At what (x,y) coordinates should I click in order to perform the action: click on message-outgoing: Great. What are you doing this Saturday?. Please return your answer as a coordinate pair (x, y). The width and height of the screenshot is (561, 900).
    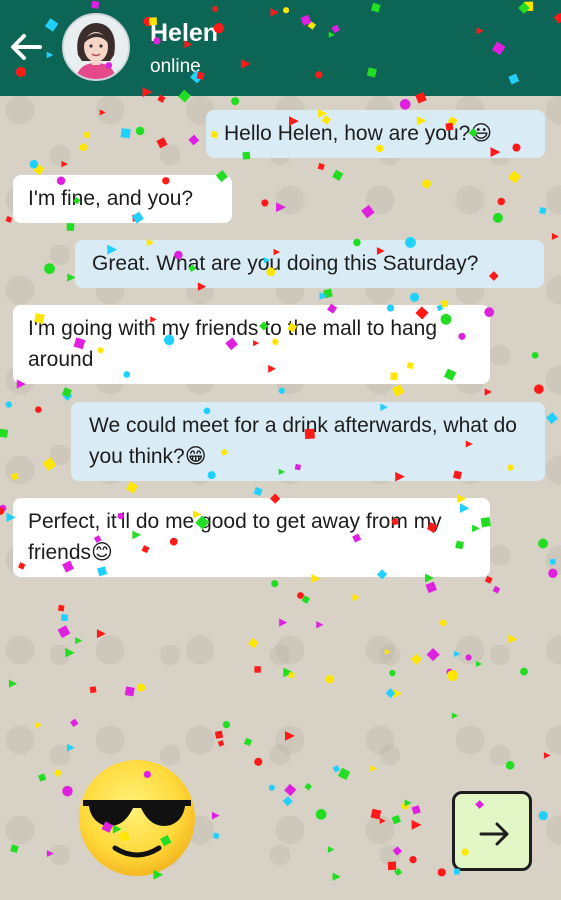
    Looking at the image, I should click on (309, 264).